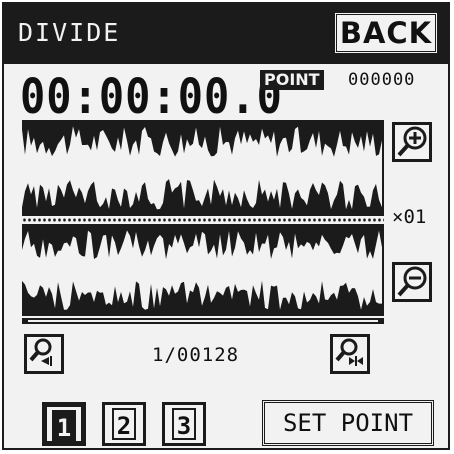  I want to click on magnifier-jump-start-icon, so click(40, 352).